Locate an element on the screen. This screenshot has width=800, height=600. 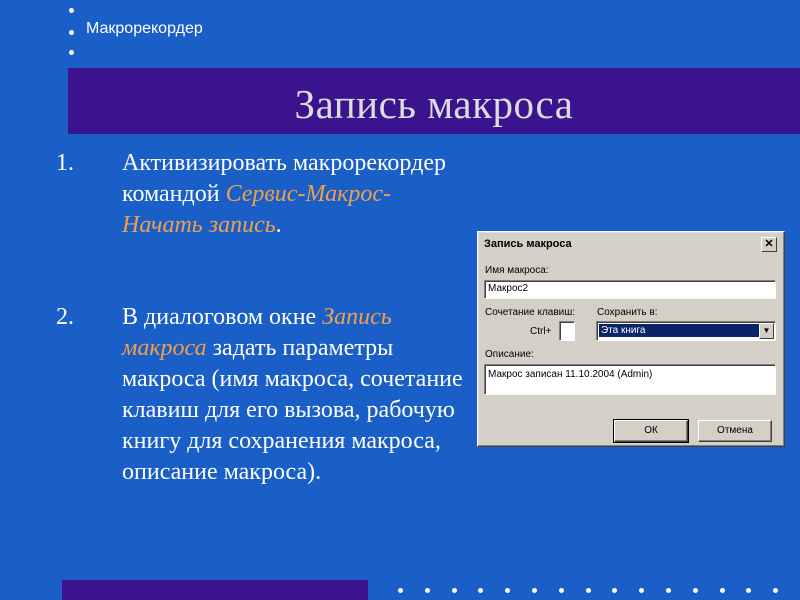
description-label: Описание: is located at coordinates (509, 354).